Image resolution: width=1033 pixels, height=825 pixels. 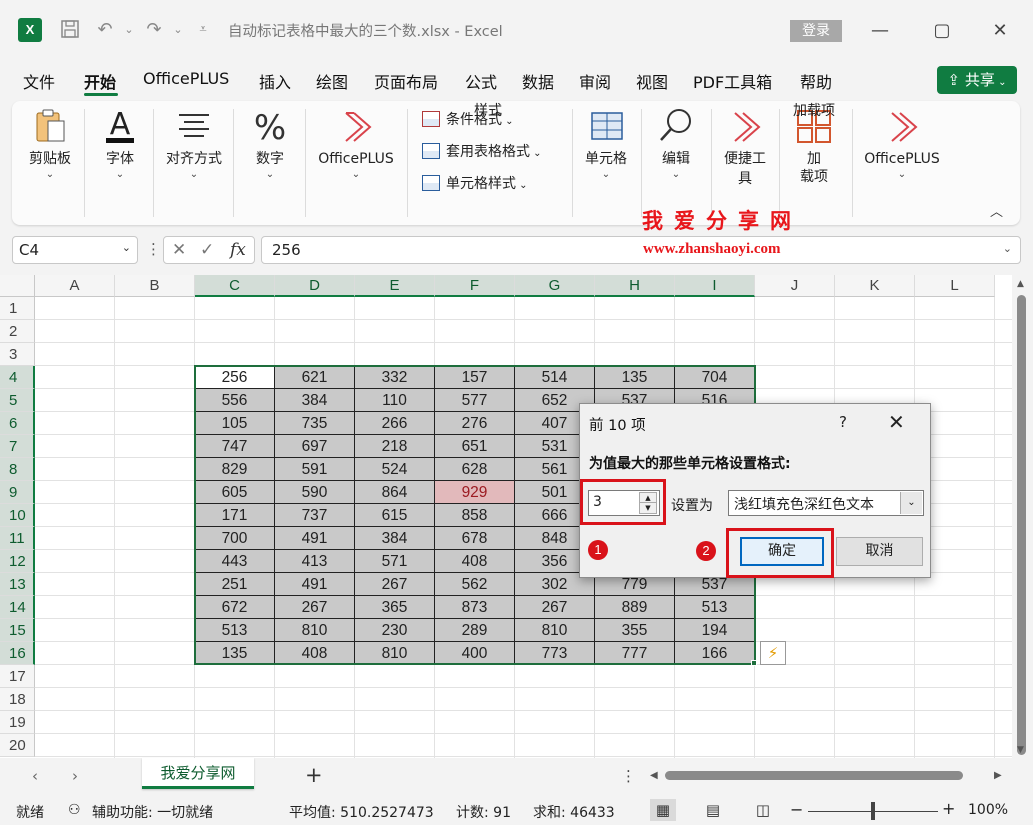 I want to click on column-header-a: A, so click(x=75, y=286).